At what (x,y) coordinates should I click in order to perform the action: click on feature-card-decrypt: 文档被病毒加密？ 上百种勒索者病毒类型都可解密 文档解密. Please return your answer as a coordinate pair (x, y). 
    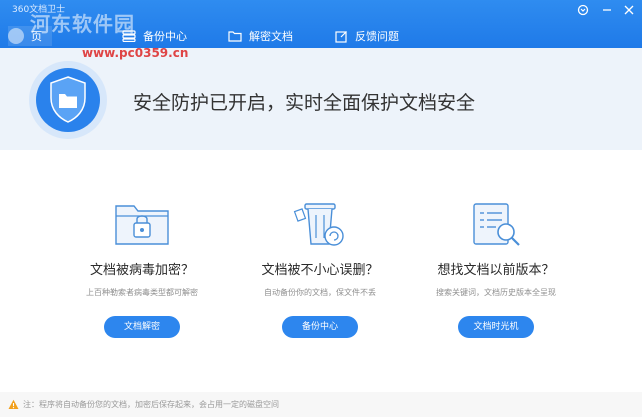
    Looking at the image, I should click on (142, 267).